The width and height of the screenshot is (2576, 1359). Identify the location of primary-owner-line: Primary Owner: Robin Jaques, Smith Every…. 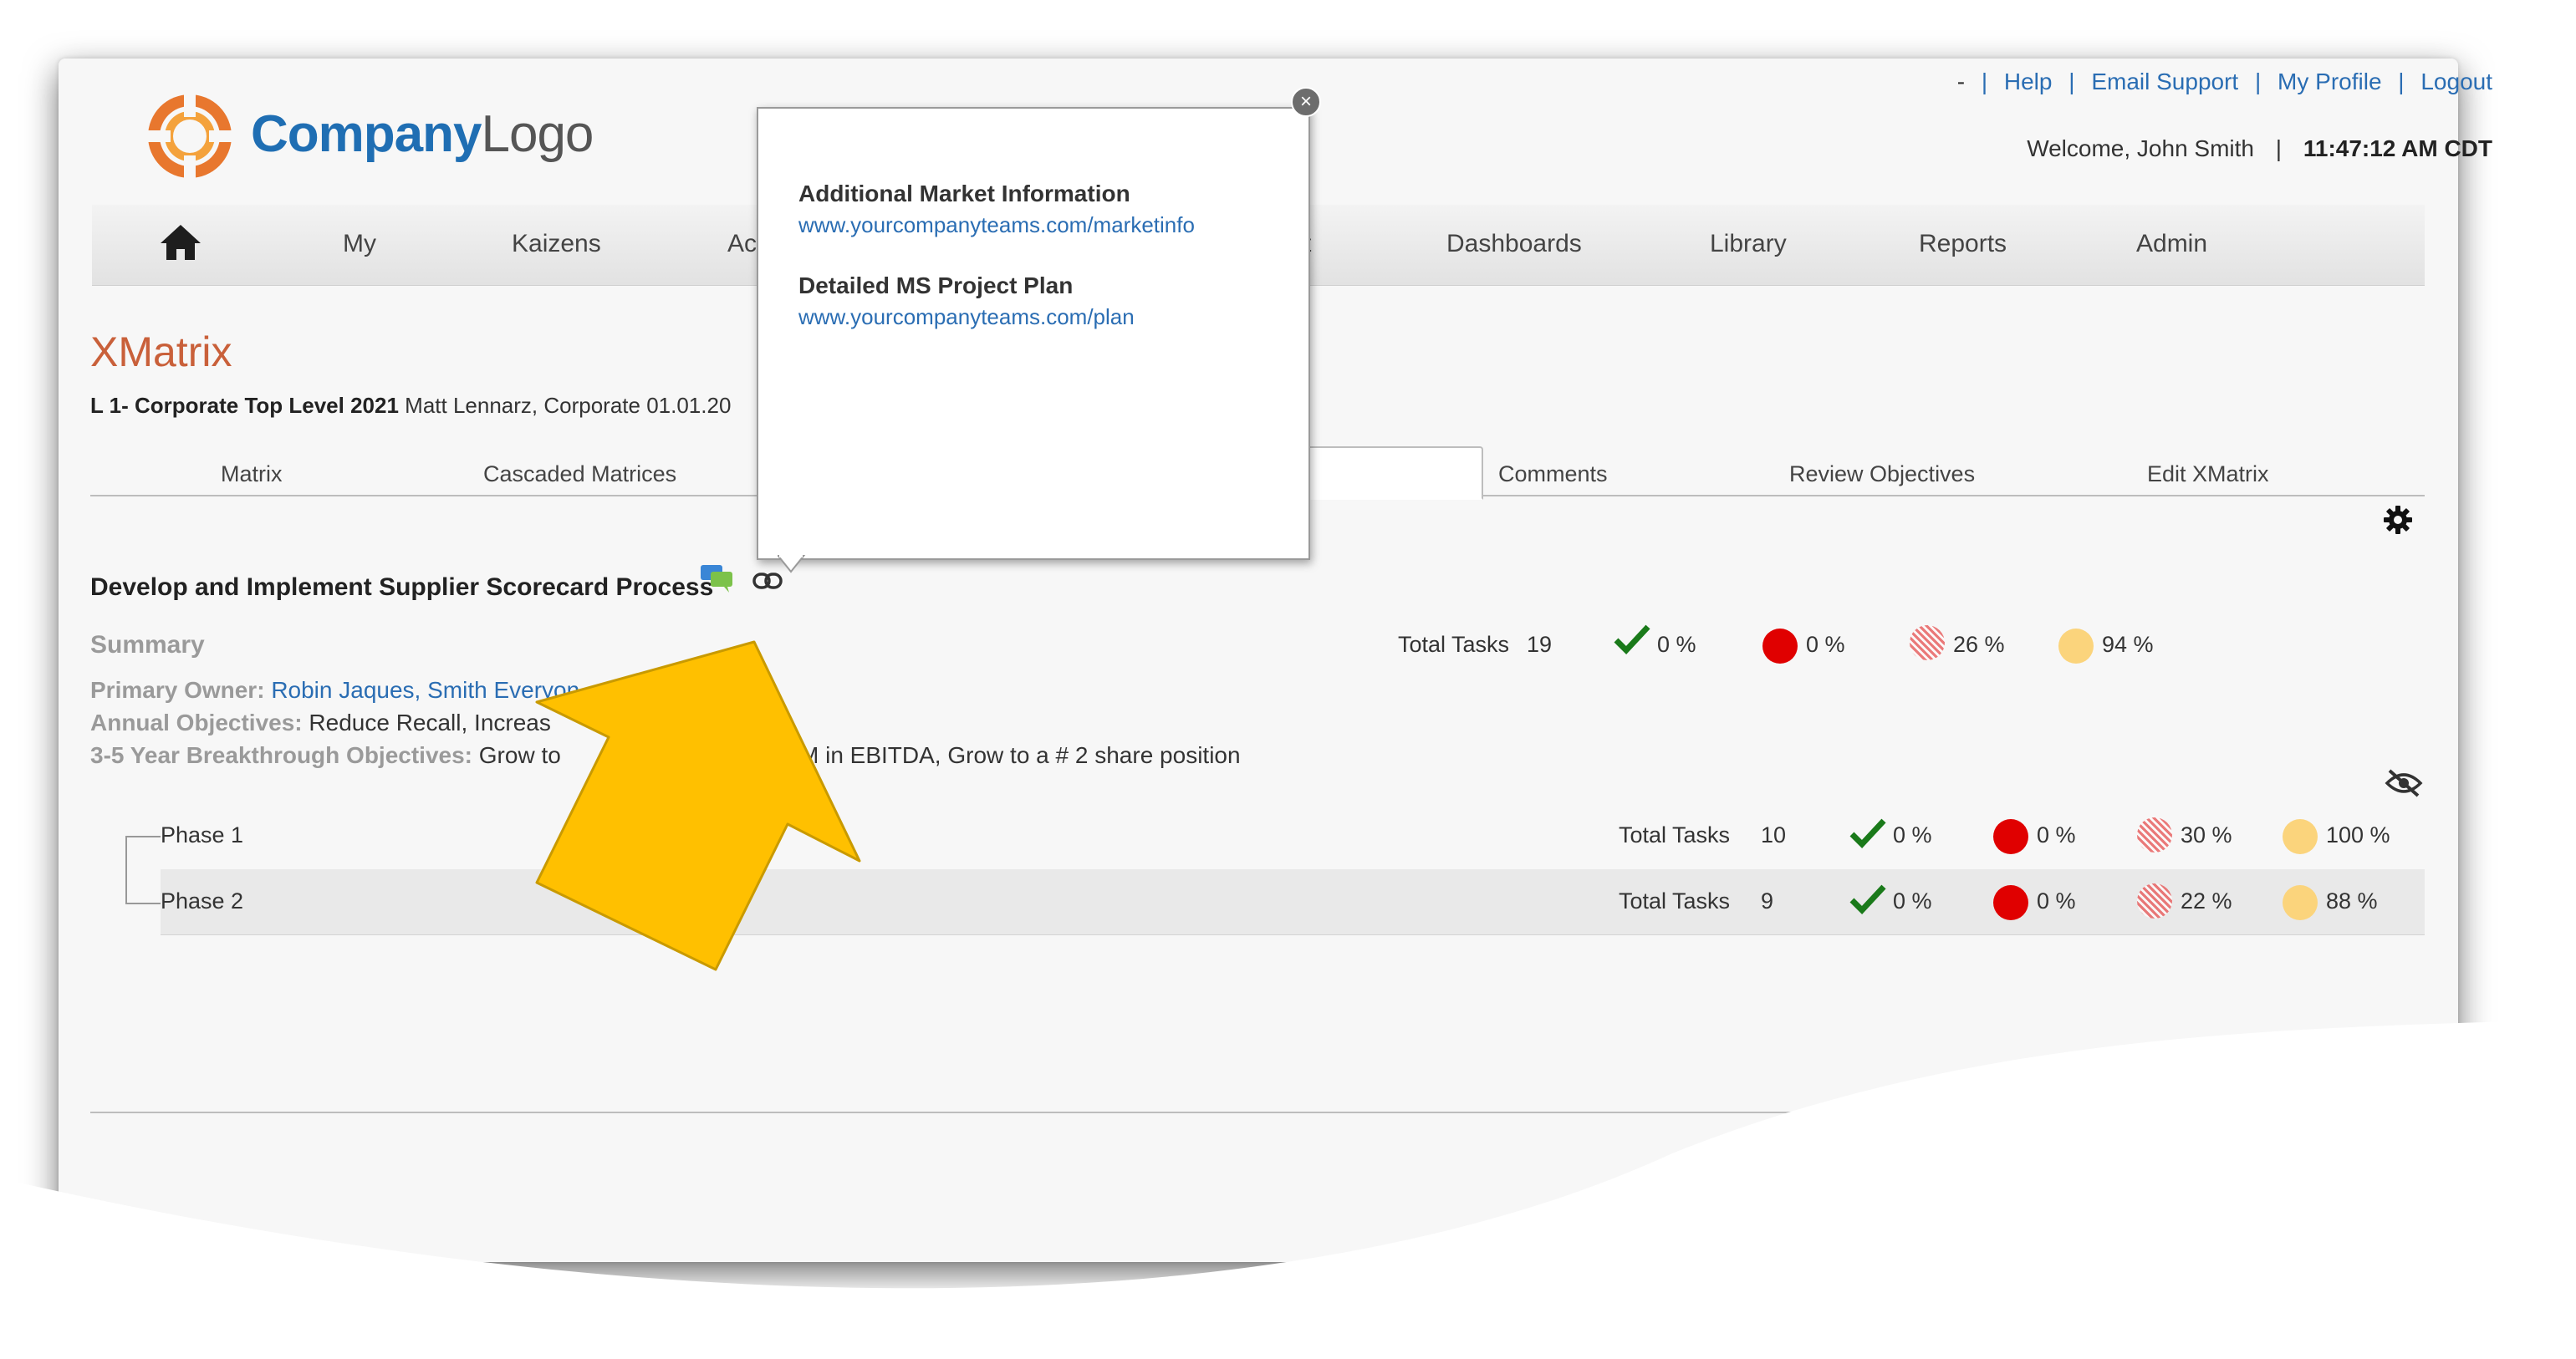
(334, 690).